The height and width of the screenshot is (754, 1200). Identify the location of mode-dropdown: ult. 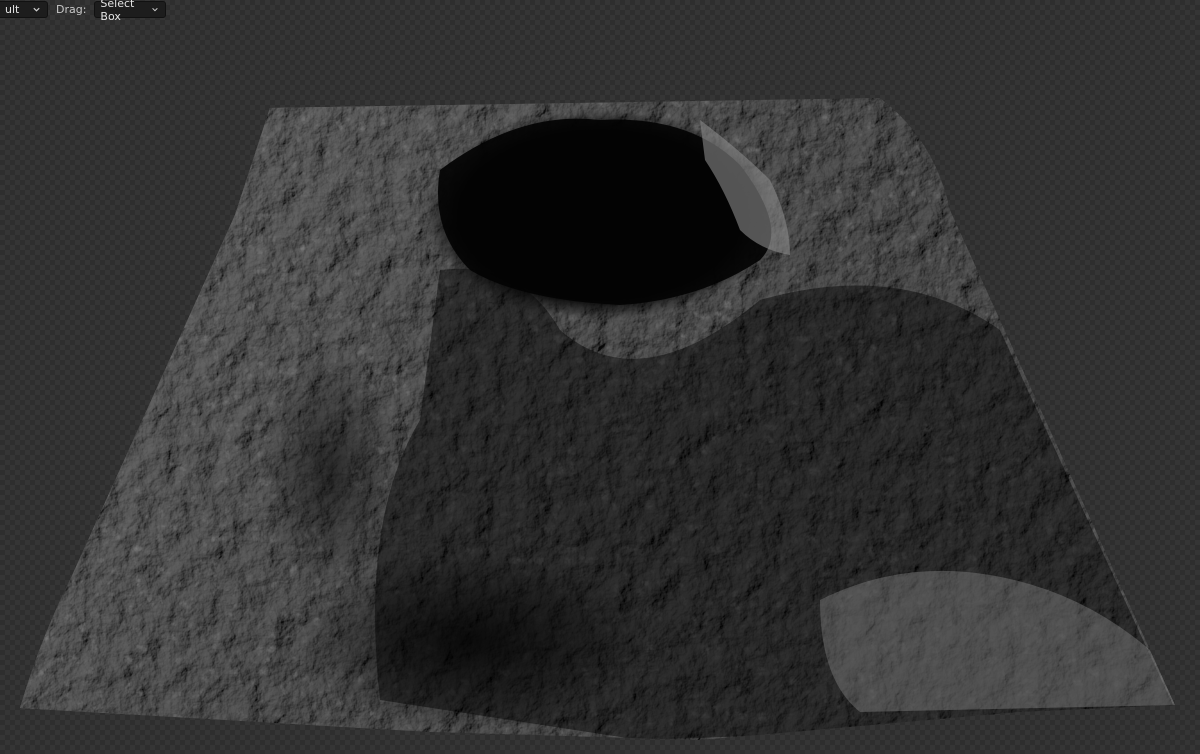
(24, 9).